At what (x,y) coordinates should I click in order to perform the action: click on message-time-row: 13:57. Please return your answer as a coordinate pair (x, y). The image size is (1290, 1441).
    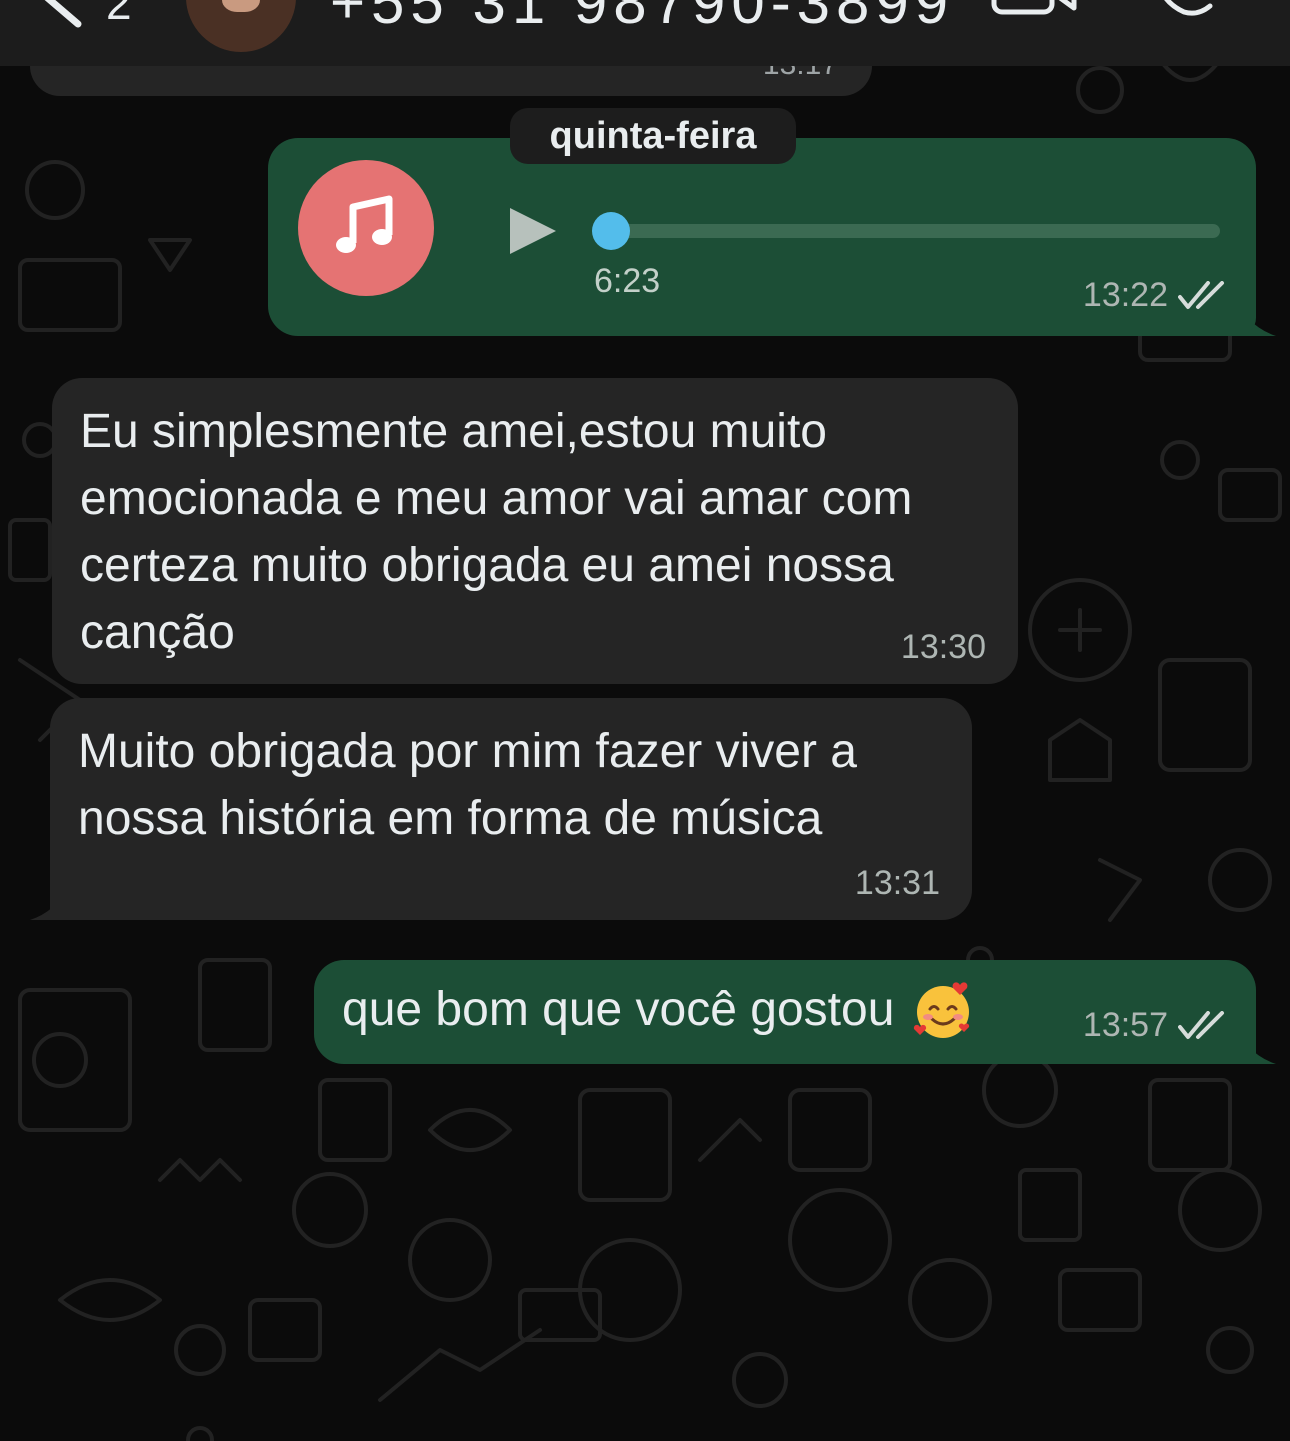
    Looking at the image, I should click on (1154, 1025).